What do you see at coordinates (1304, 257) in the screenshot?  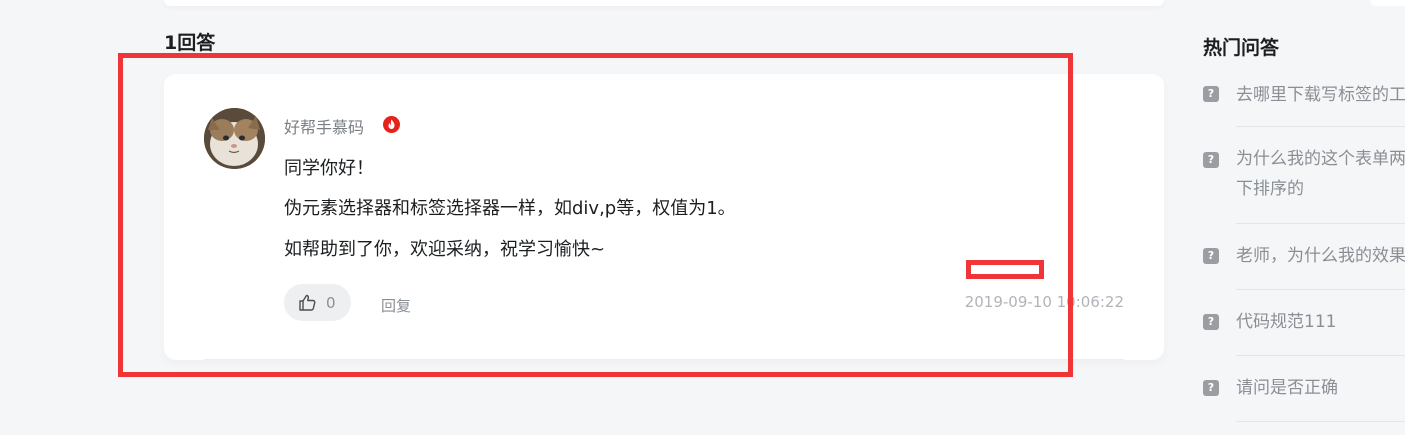 I see `hot-question-item: ? 老师，为什么我的效果` at bounding box center [1304, 257].